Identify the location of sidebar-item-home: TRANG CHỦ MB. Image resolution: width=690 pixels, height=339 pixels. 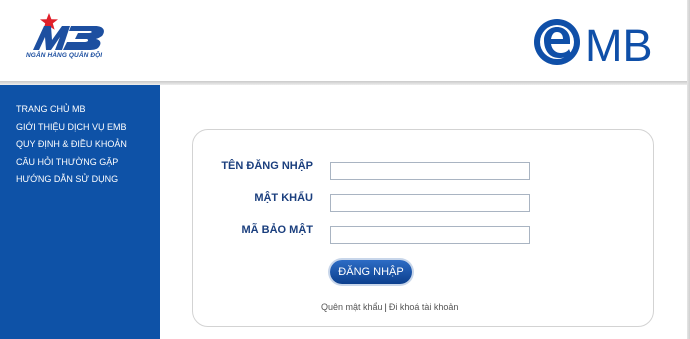
(71, 110).